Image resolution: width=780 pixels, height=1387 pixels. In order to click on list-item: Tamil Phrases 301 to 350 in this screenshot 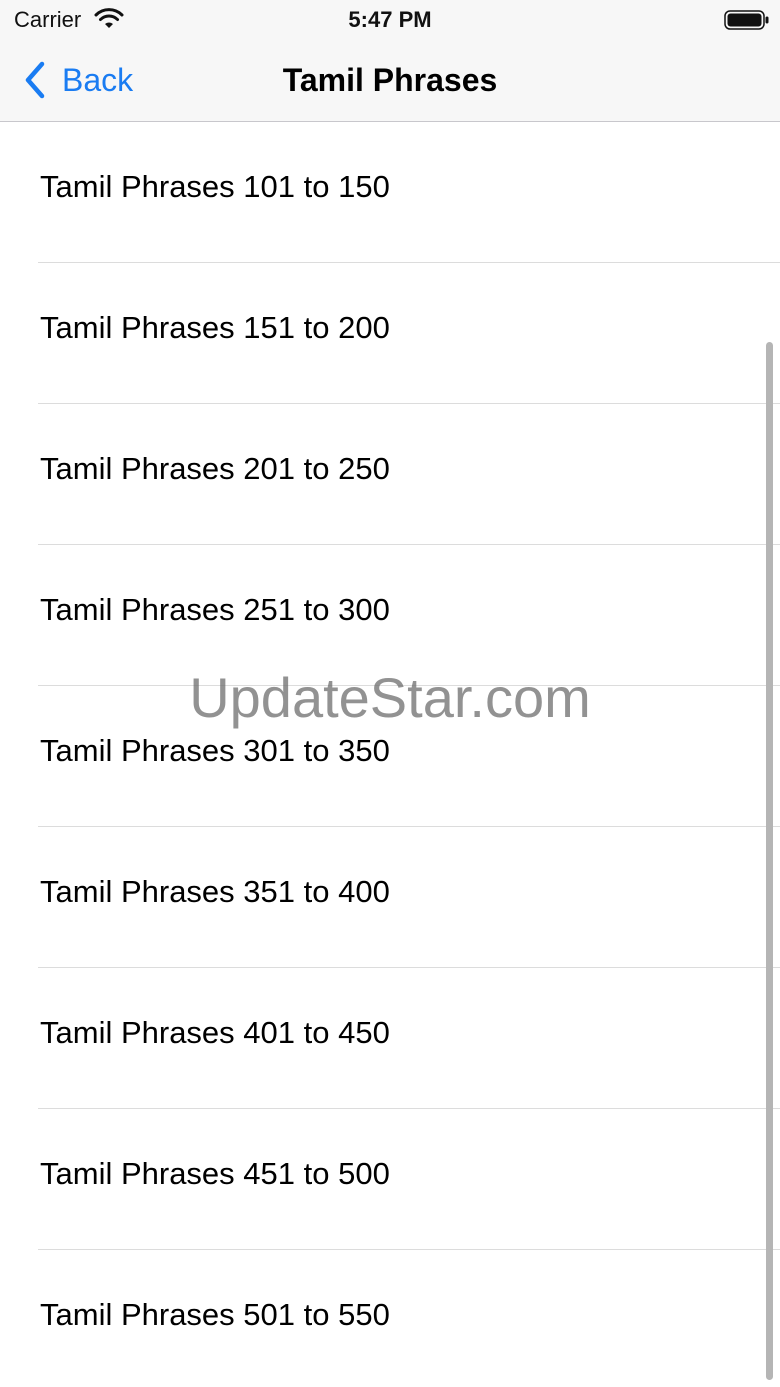, I will do `click(409, 756)`.